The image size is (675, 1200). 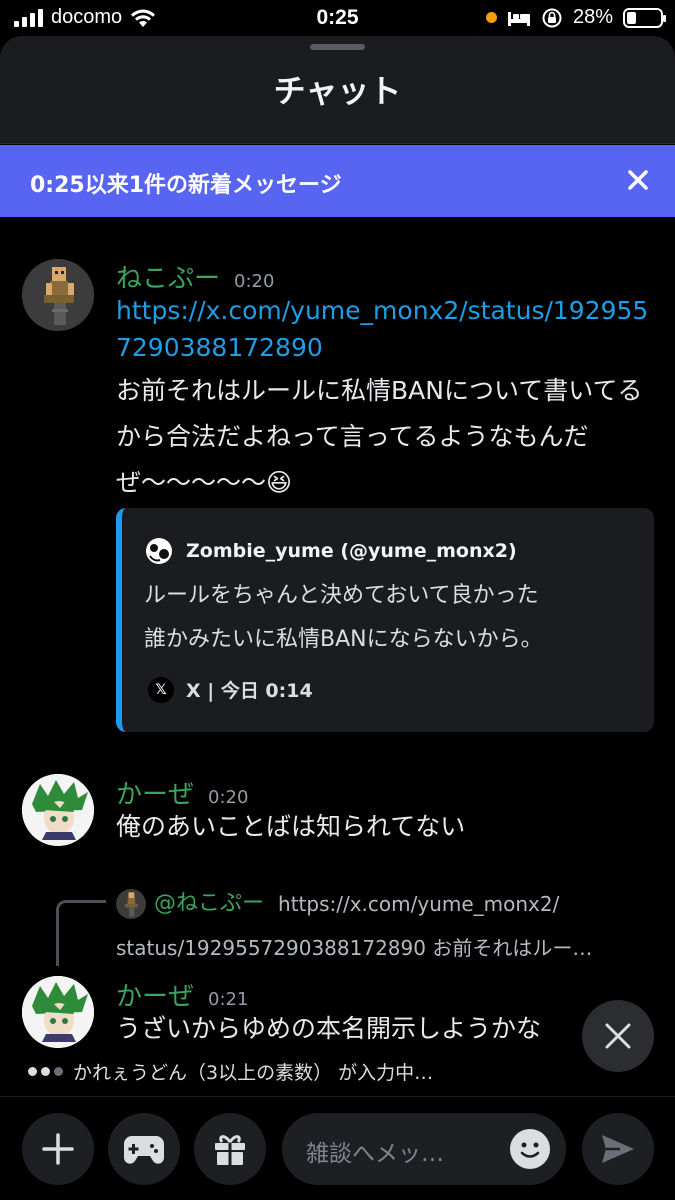 I want to click on reply-first-line: @ねこぷー https://x.com/yume_monx2/, so click(x=386, y=904).